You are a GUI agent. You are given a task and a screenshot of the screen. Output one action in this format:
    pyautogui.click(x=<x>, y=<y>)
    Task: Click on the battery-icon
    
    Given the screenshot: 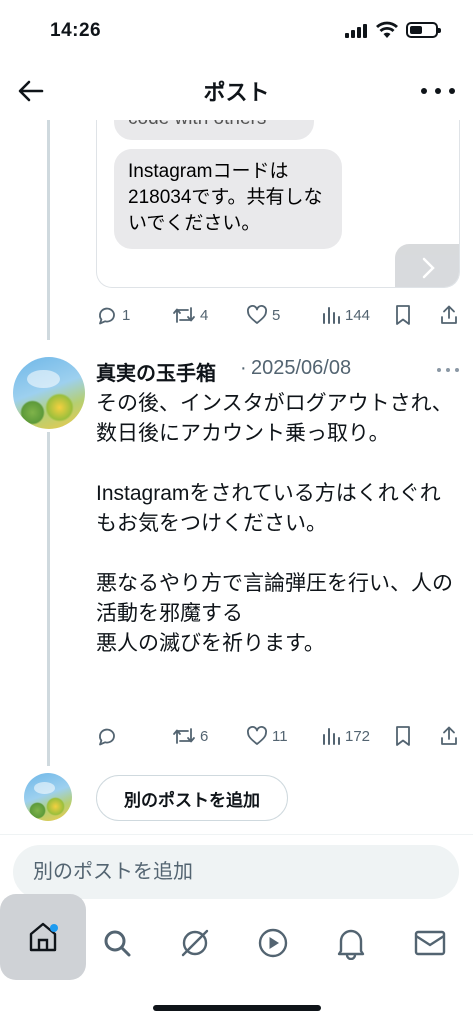 What is the action you would take?
    pyautogui.click(x=423, y=30)
    